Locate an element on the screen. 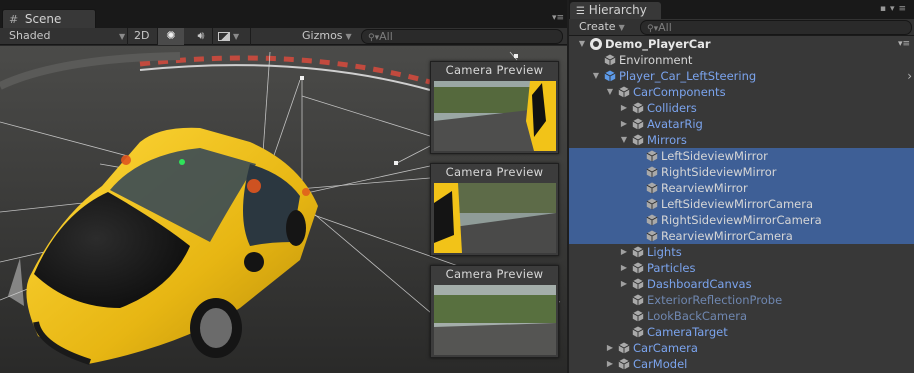  sun-icon: ✺ is located at coordinates (171, 35).